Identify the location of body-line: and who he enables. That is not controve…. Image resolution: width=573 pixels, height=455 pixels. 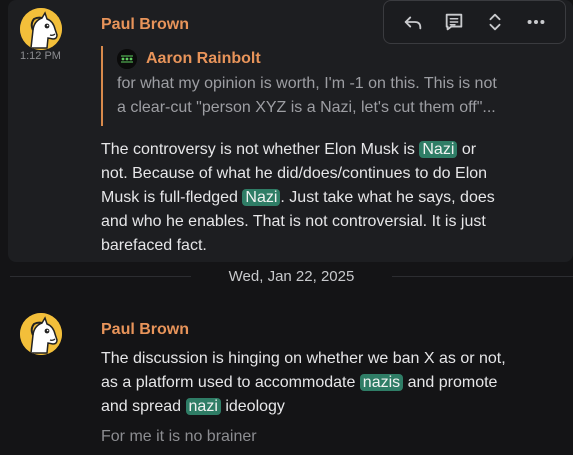
(321, 222).